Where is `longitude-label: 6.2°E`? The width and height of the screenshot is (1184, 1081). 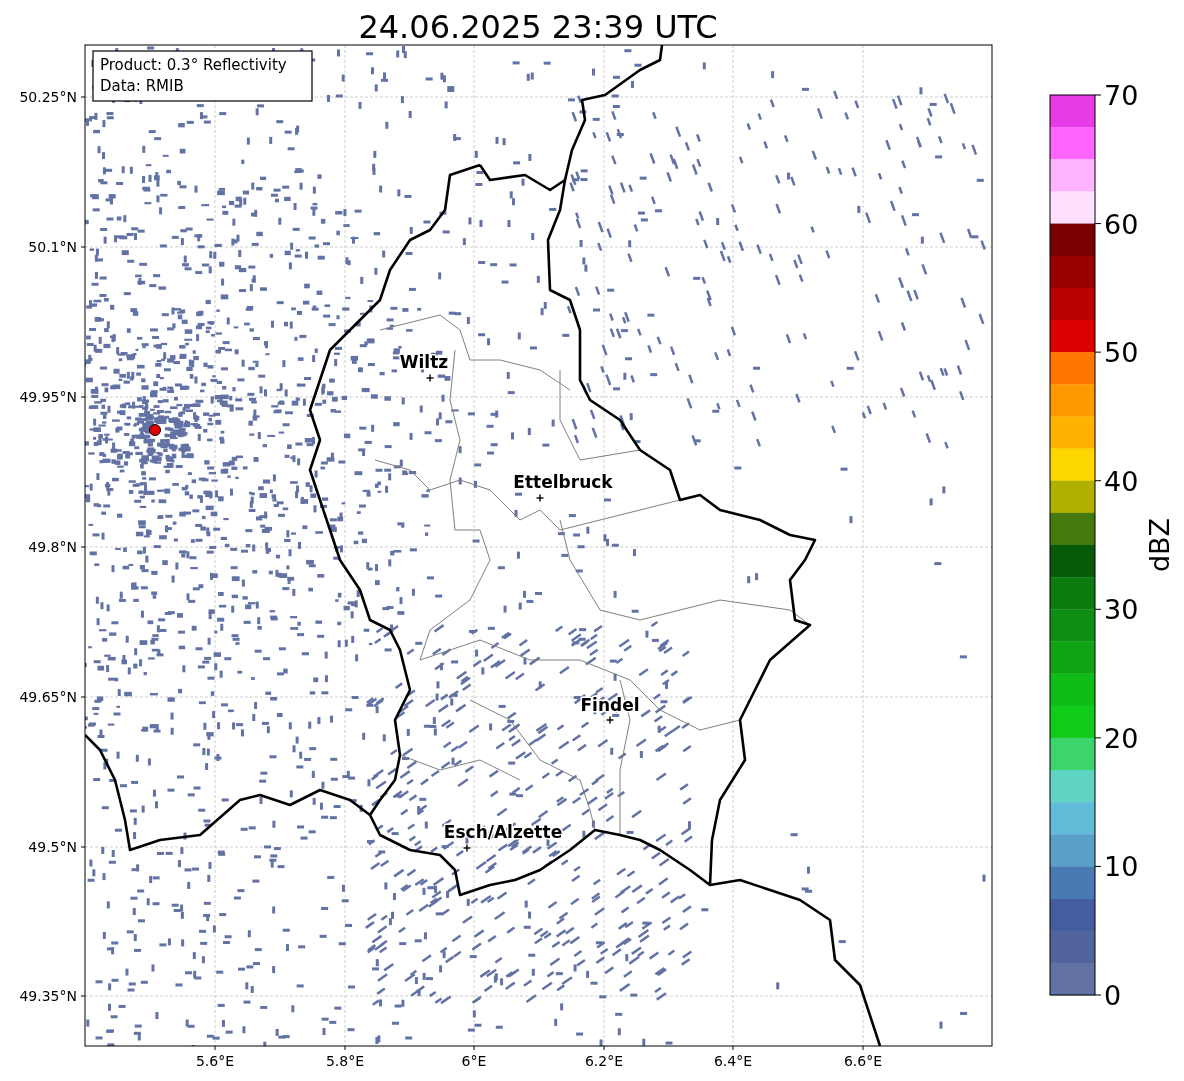 longitude-label: 6.2°E is located at coordinates (604, 1061).